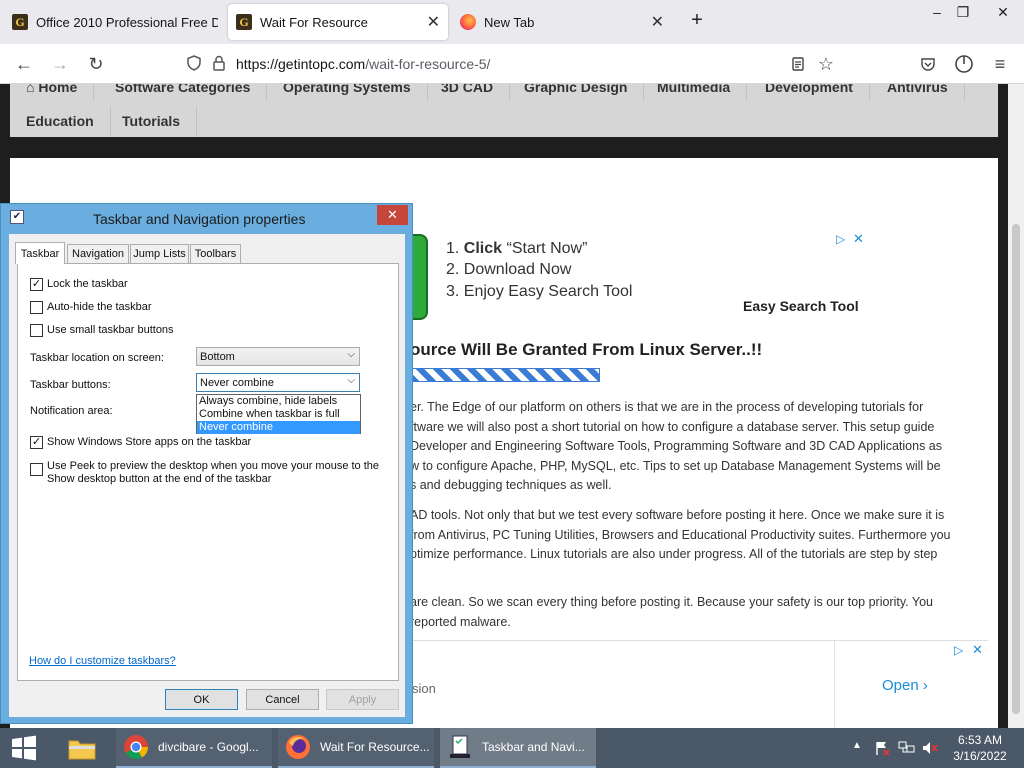 The width and height of the screenshot is (1024, 768). I want to click on site-nav-home: ⌂ Home, so click(52, 92).